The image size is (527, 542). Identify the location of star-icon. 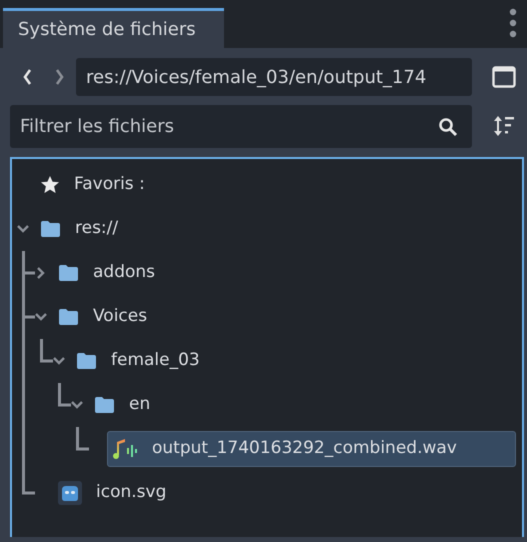
(50, 184).